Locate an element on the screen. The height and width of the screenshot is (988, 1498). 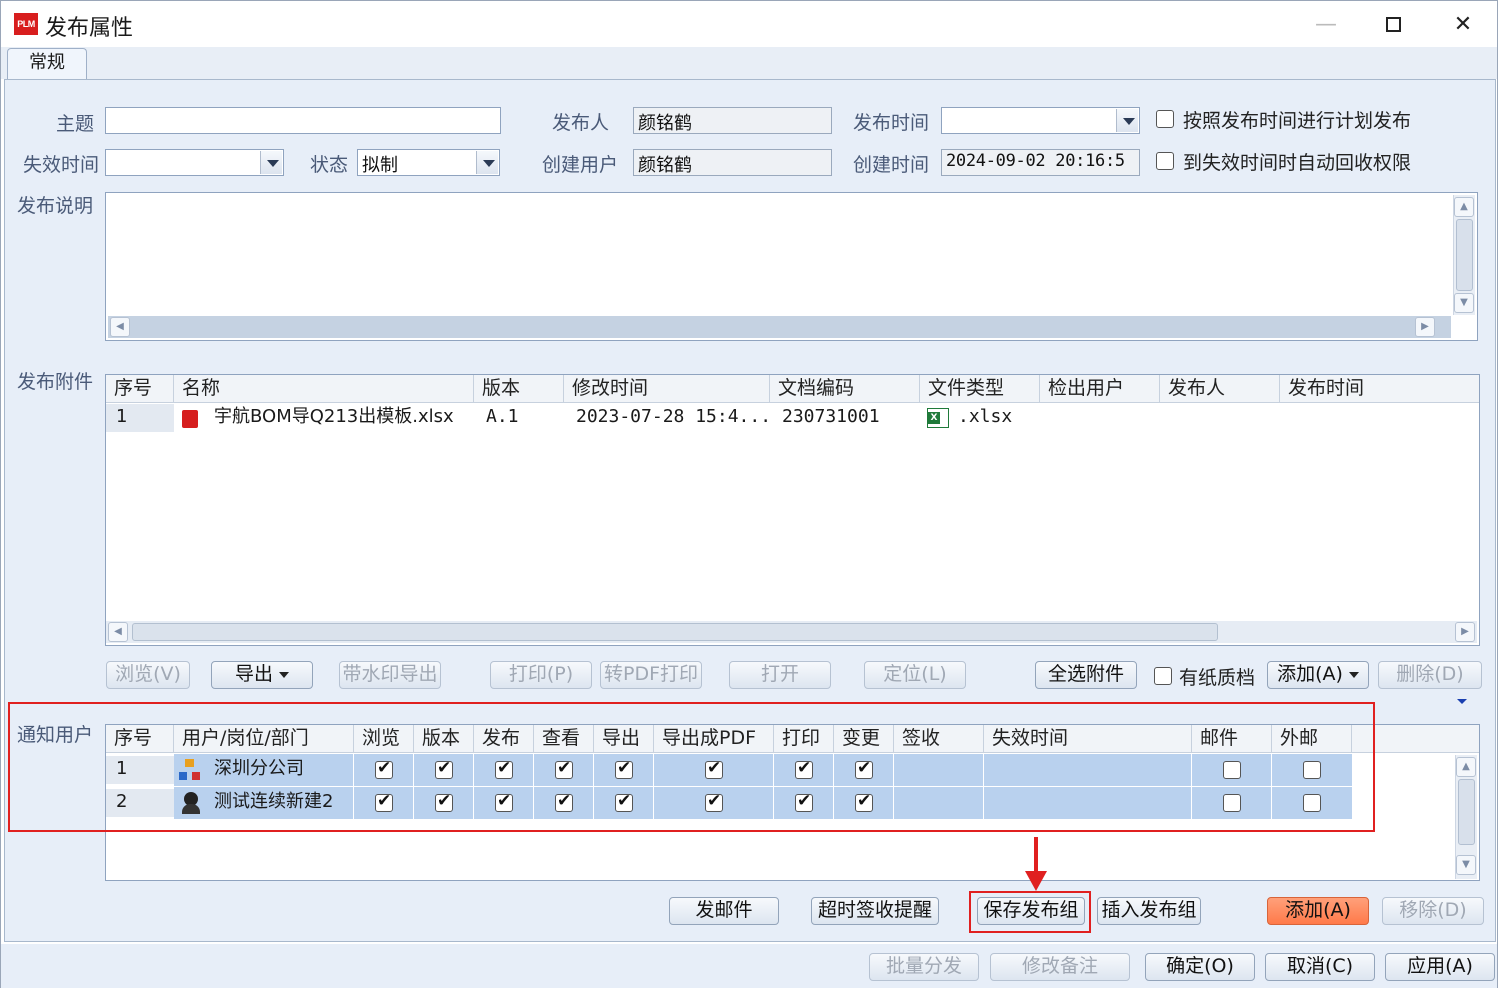
select-all-attachments-button: 全选附件 is located at coordinates (1086, 675).